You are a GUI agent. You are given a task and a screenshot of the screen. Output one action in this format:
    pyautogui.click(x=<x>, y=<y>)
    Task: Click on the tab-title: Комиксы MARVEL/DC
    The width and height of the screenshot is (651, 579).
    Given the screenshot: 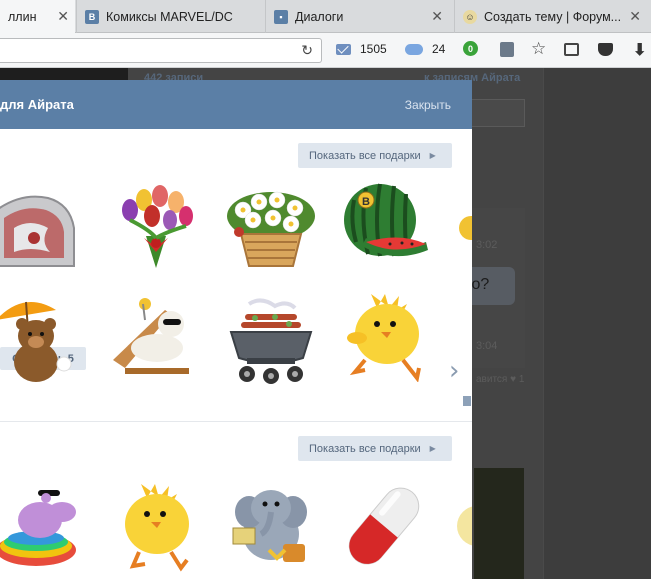 What is the action you would take?
    pyautogui.click(x=169, y=16)
    